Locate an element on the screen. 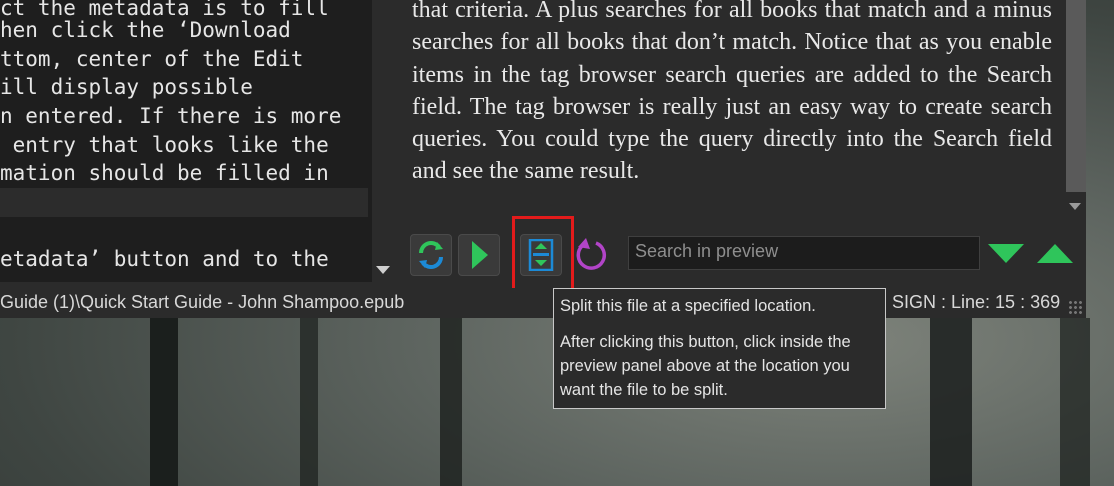 This screenshot has width=1114, height=486. current-line-highlight is located at coordinates (184, 202).